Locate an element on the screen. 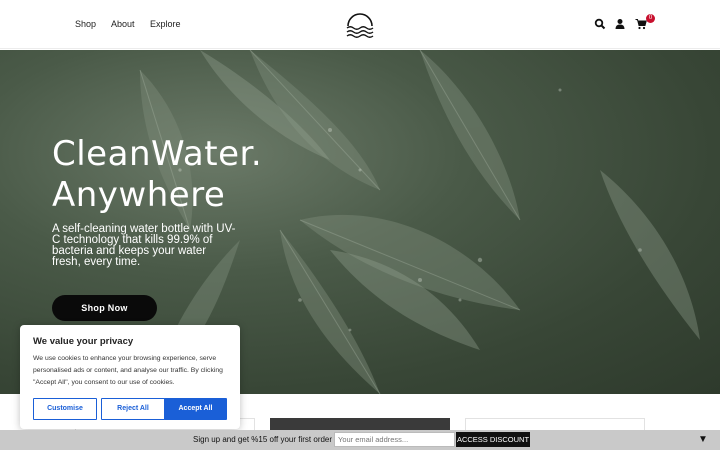  access-discount-button: ACCESS DISCOUNT is located at coordinates (493, 439).